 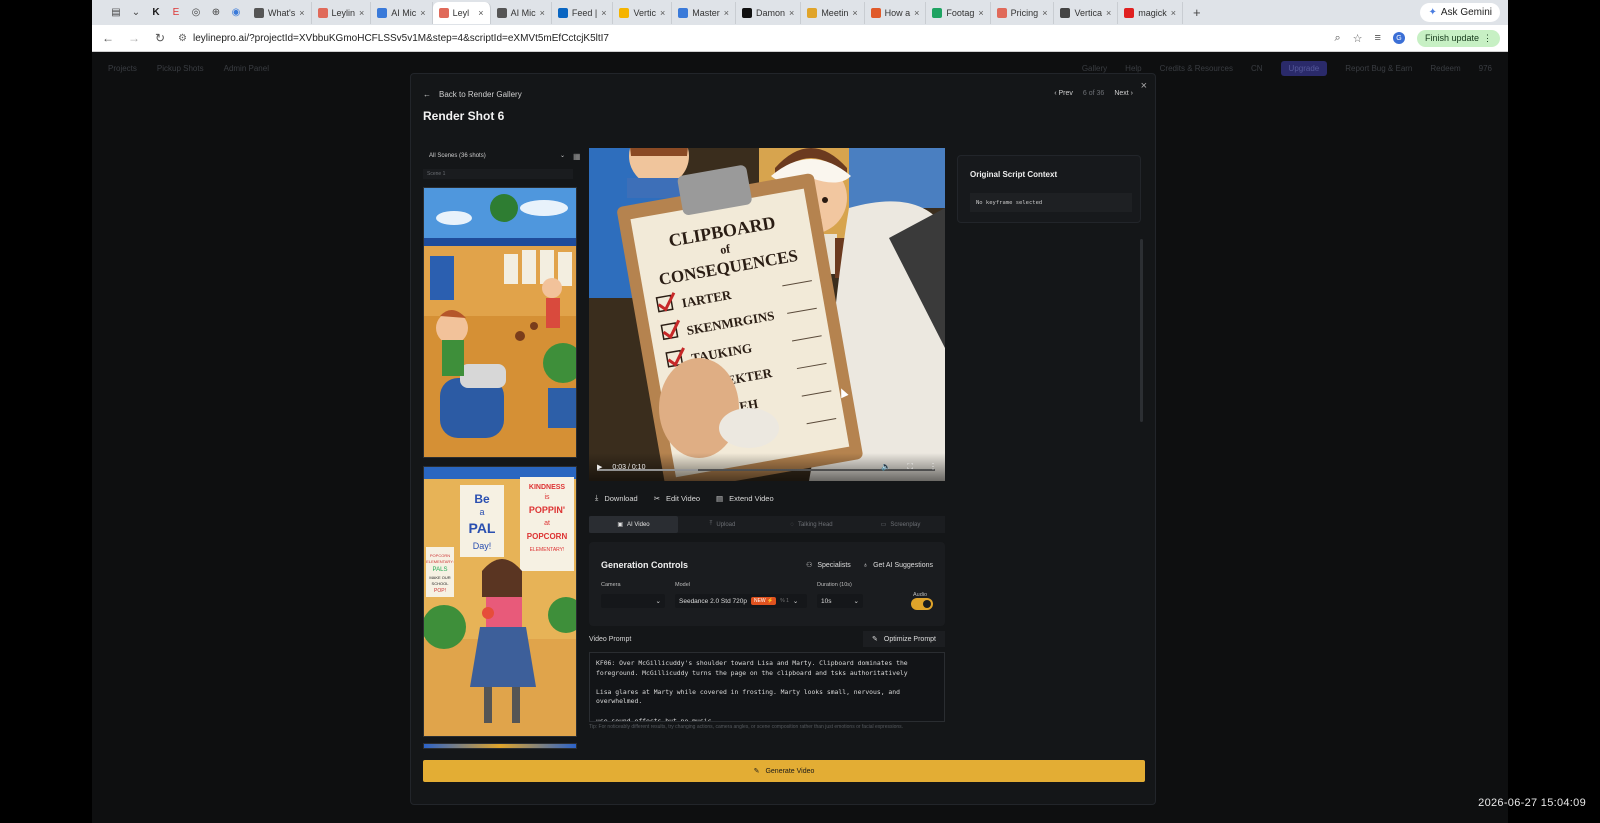 I want to click on redeem-button: Redeem, so click(x=1445, y=68).